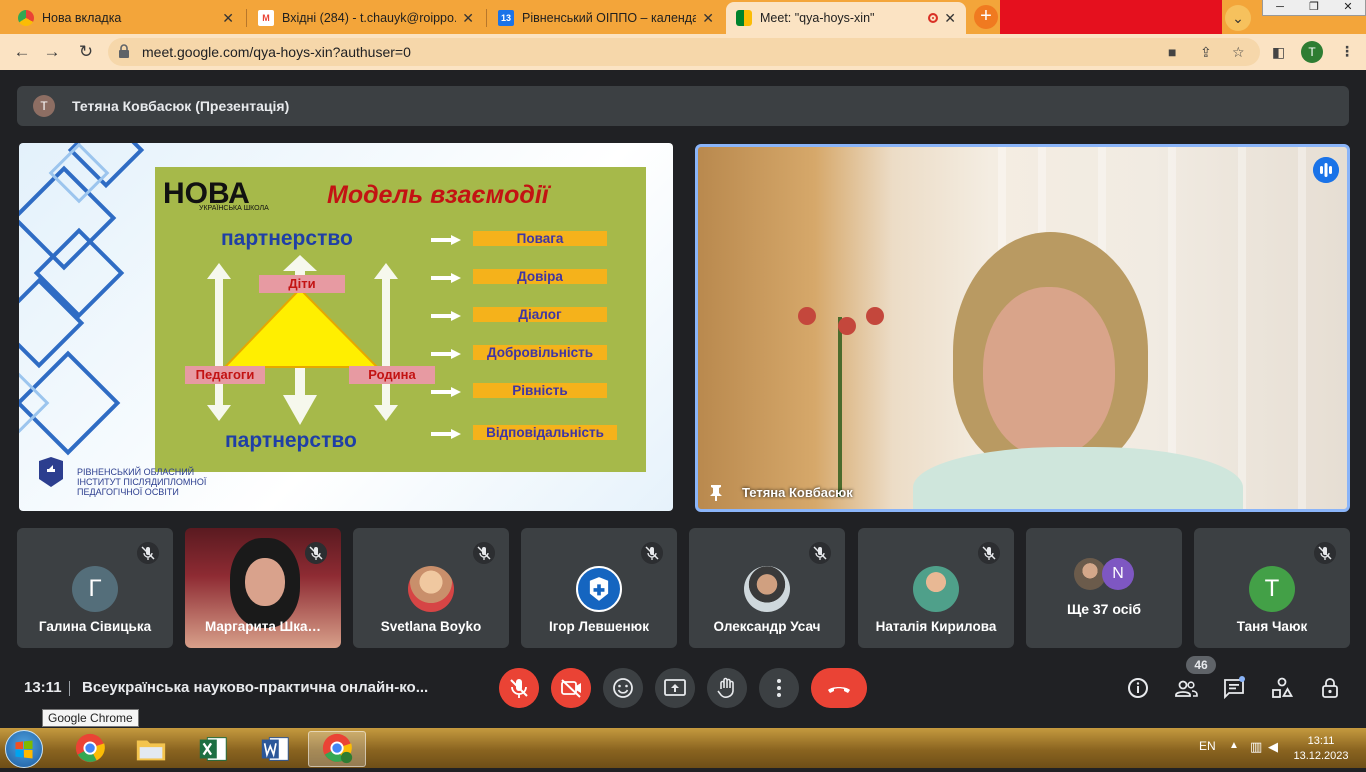 This screenshot has height=772, width=1366. Describe the element at coordinates (181, 106) in the screenshot. I see `presenter-label: Тетяна Ковбасюк (Презентація)` at that location.